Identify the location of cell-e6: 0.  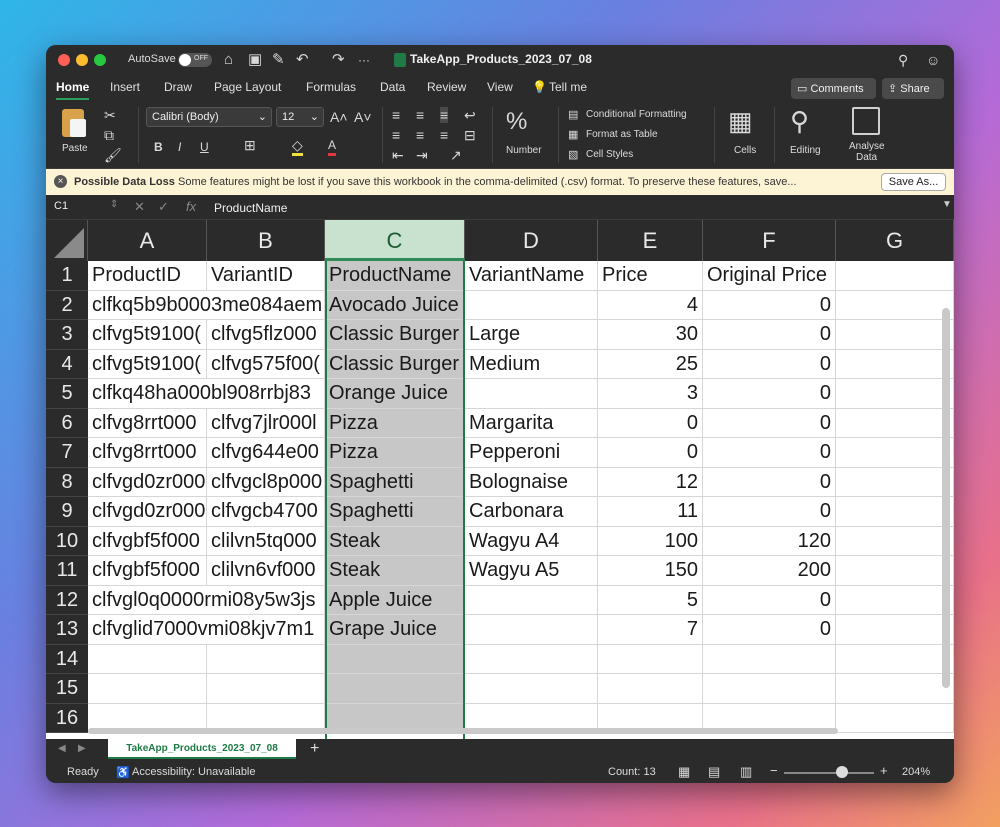
(650, 423).